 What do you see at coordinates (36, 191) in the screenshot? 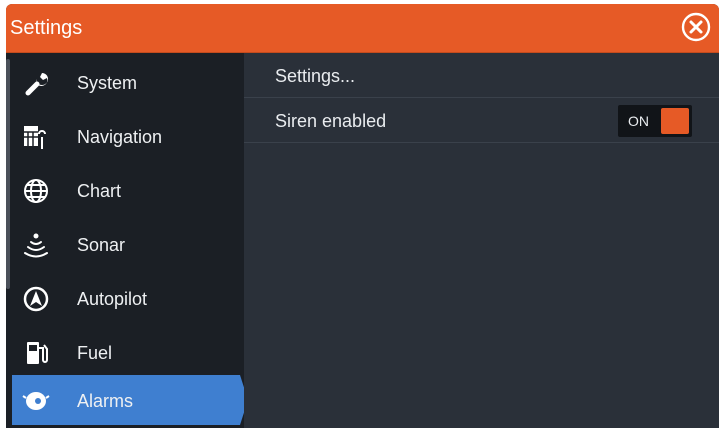
I see `globe-icon` at bounding box center [36, 191].